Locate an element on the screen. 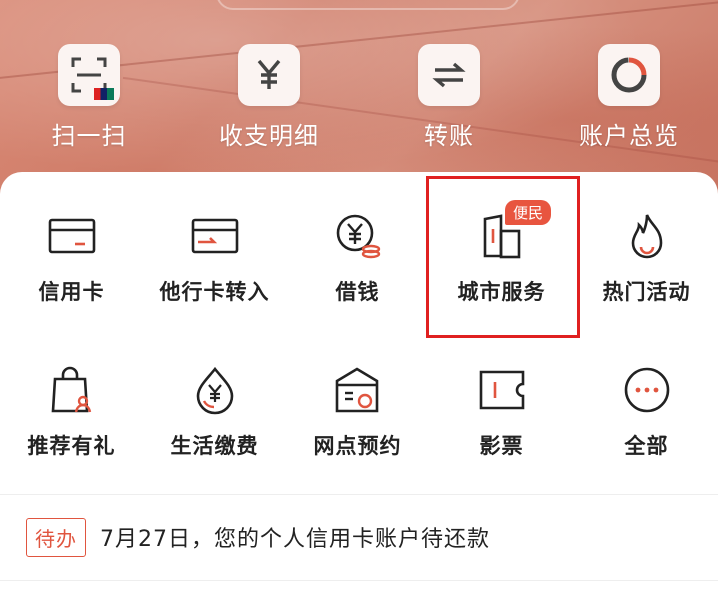 This screenshot has width=718, height=592. todo-message: 7月27日，您的个人信用卡账户待还款 is located at coordinates (295, 539).